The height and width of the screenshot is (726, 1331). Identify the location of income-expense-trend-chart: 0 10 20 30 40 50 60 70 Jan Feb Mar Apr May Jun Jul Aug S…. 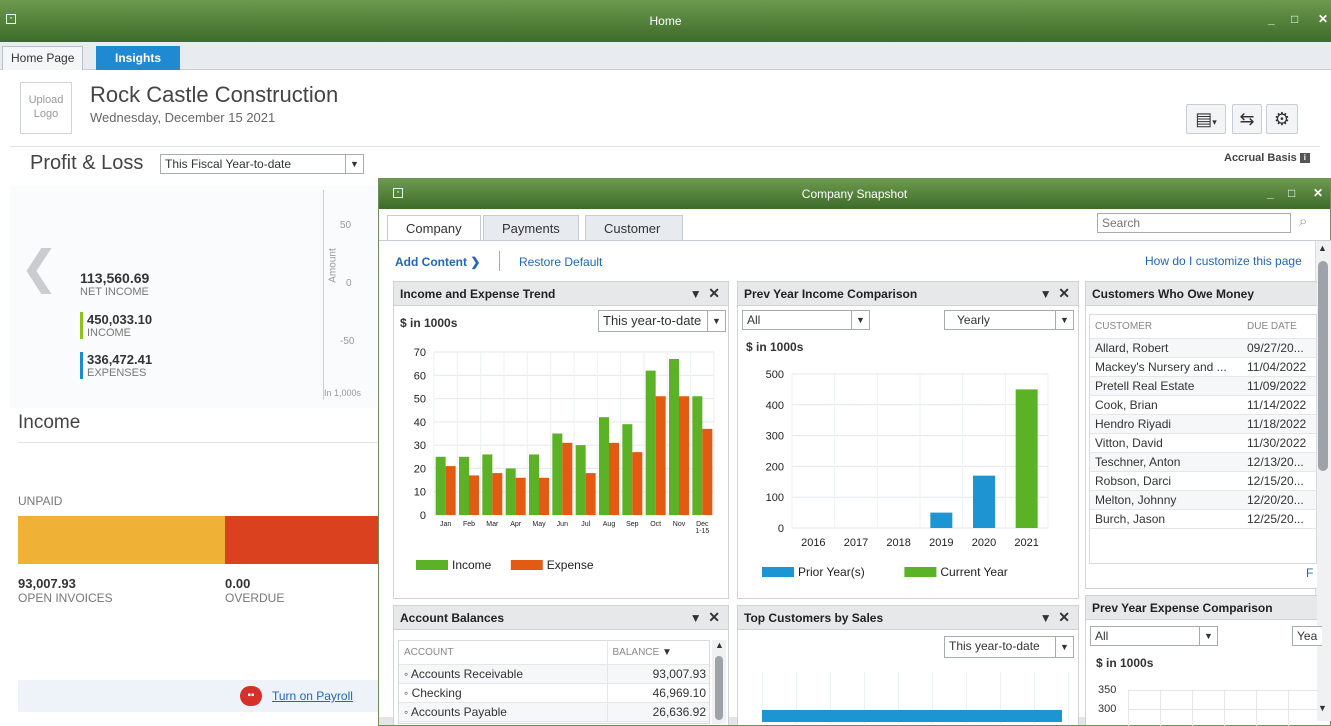
(564, 459).